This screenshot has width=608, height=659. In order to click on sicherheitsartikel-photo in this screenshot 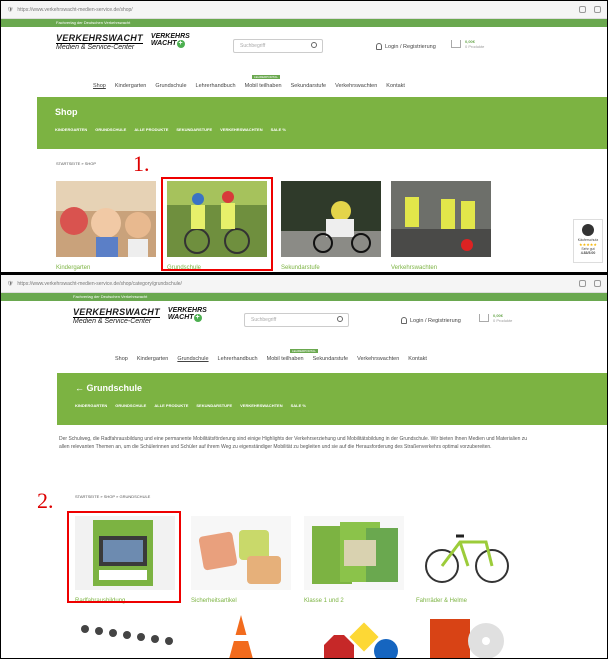, I will do `click(241, 553)`.